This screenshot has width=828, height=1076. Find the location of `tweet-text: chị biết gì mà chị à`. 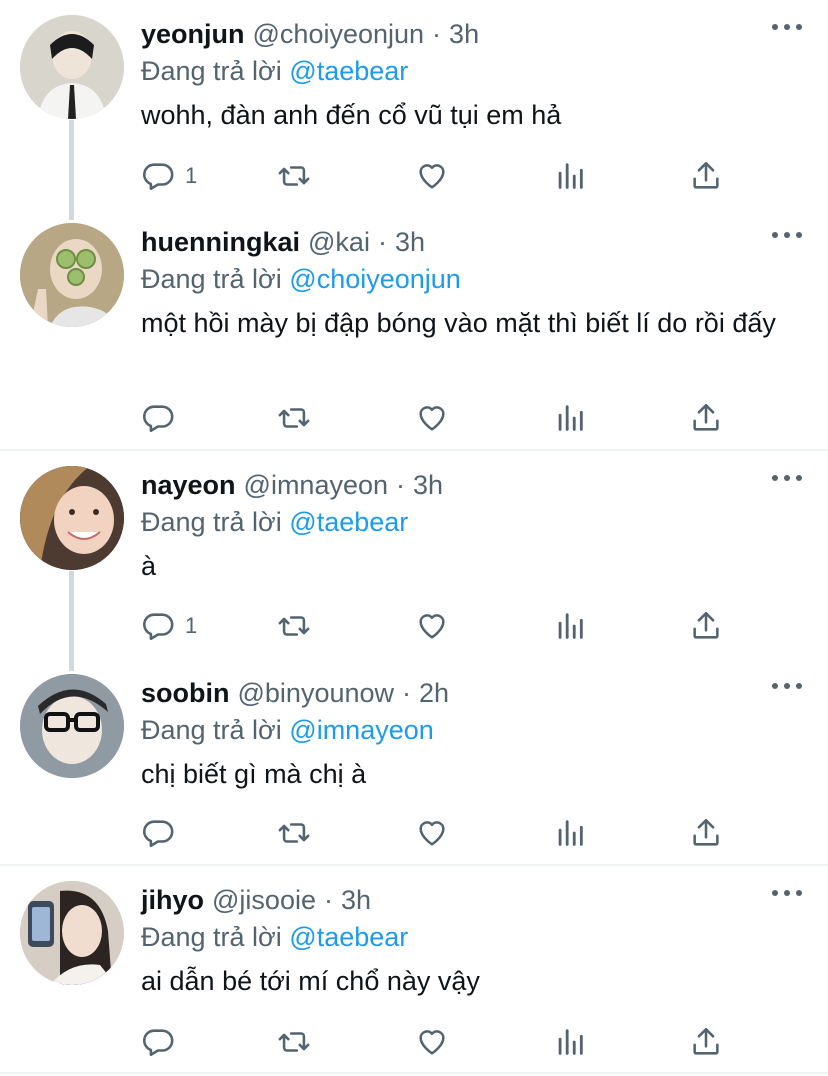

tweet-text: chị biết gì mà chị à is located at coordinates (254, 774).